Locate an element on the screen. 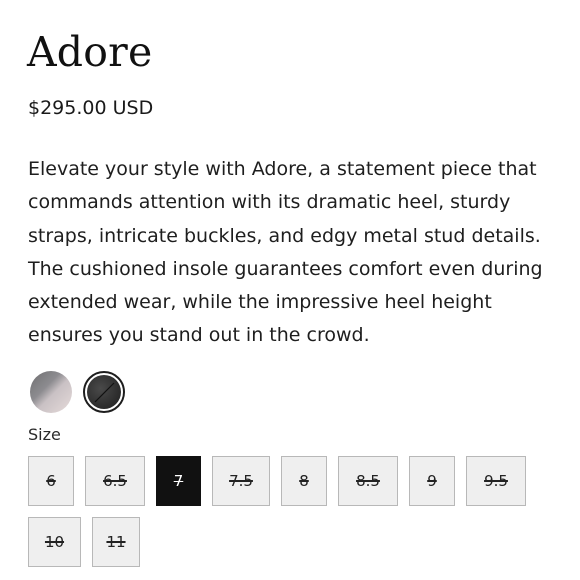 This screenshot has height=580, width=580. size-option-11: 11 is located at coordinates (116, 542).